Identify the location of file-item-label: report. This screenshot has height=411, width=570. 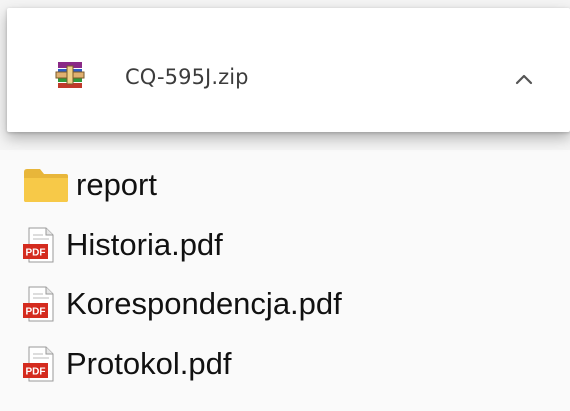
(116, 184).